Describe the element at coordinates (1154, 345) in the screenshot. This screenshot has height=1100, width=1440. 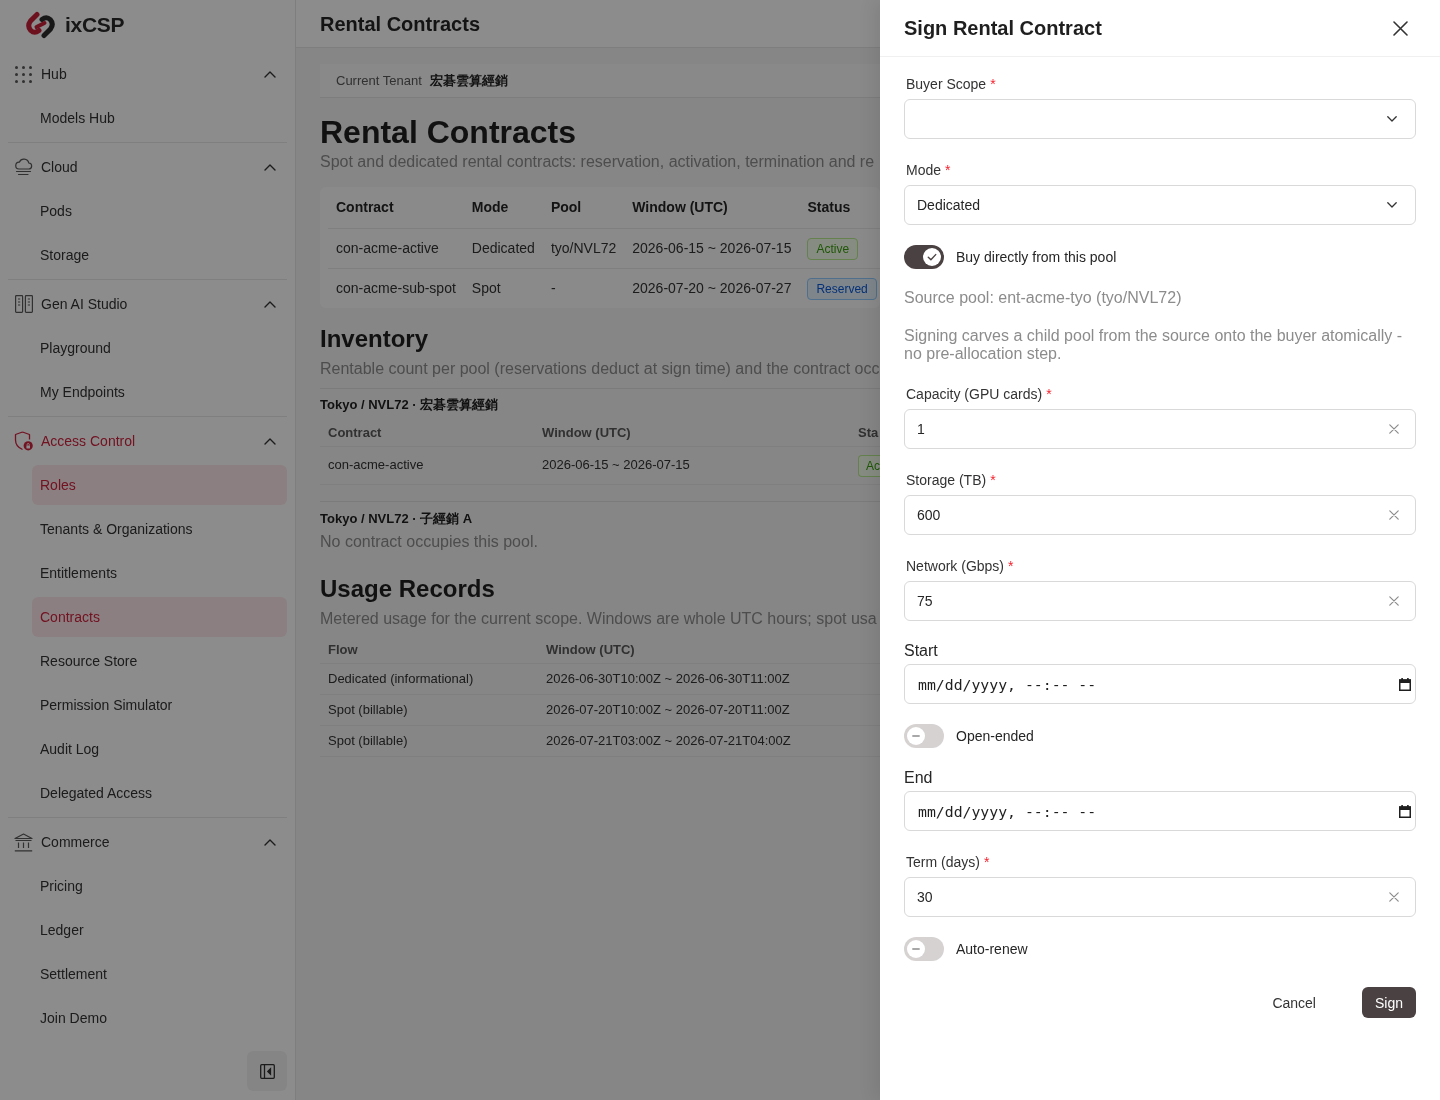
I see `note-text: Signing carves a child pool from the source onto the buyer atomically - no pre-allocation step.` at that location.